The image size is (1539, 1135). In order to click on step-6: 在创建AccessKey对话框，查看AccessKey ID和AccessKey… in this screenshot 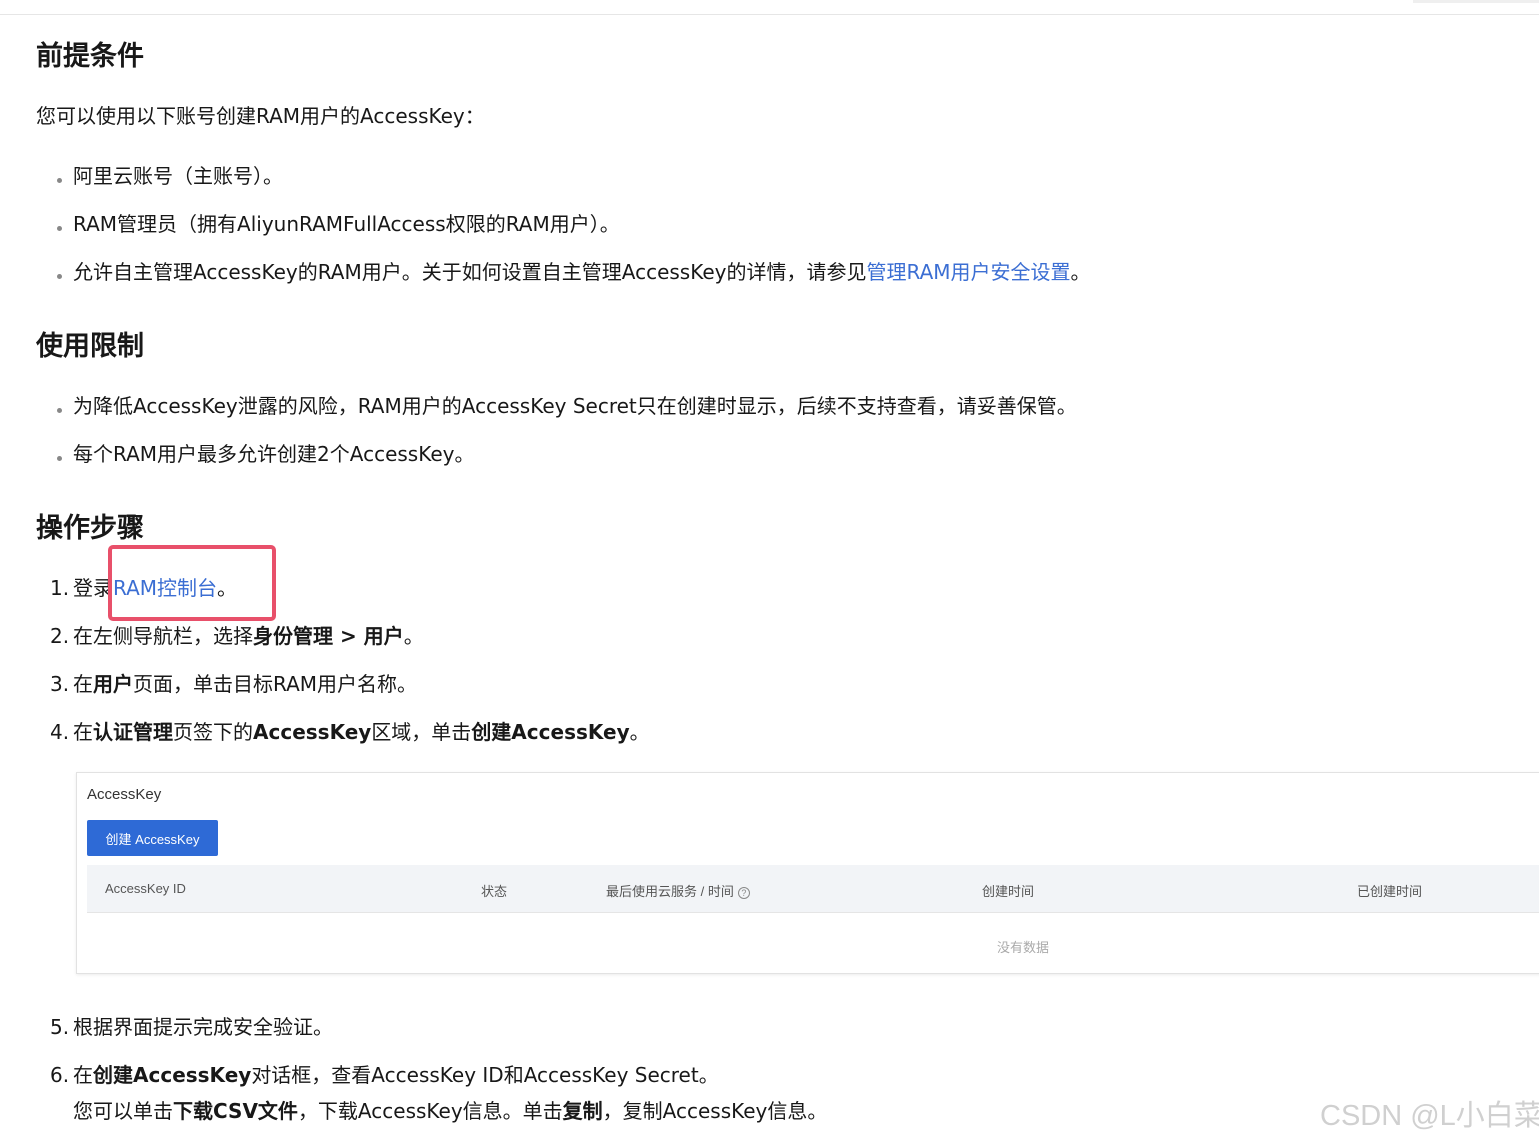, I will do `click(396, 1075)`.